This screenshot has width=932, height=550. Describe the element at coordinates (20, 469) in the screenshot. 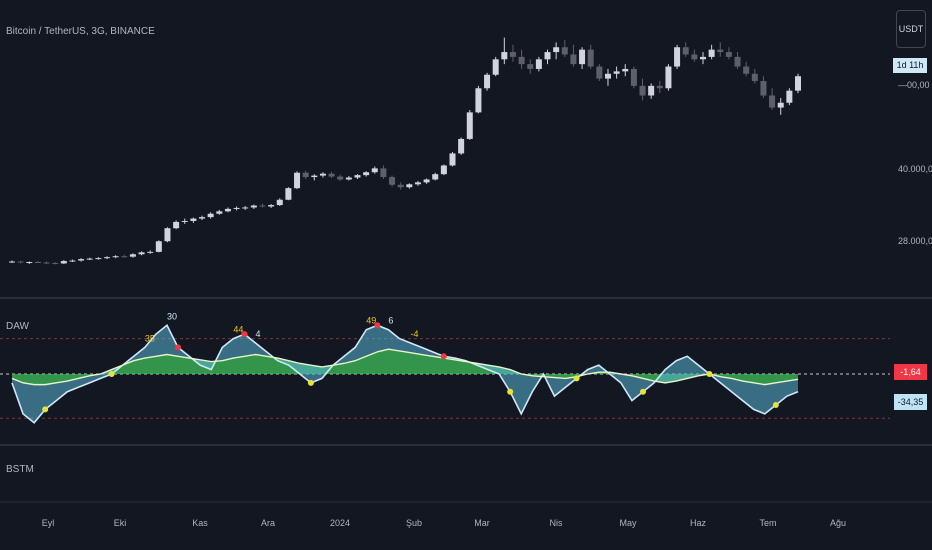

I see `bstm-indicator-title: BSTM` at that location.